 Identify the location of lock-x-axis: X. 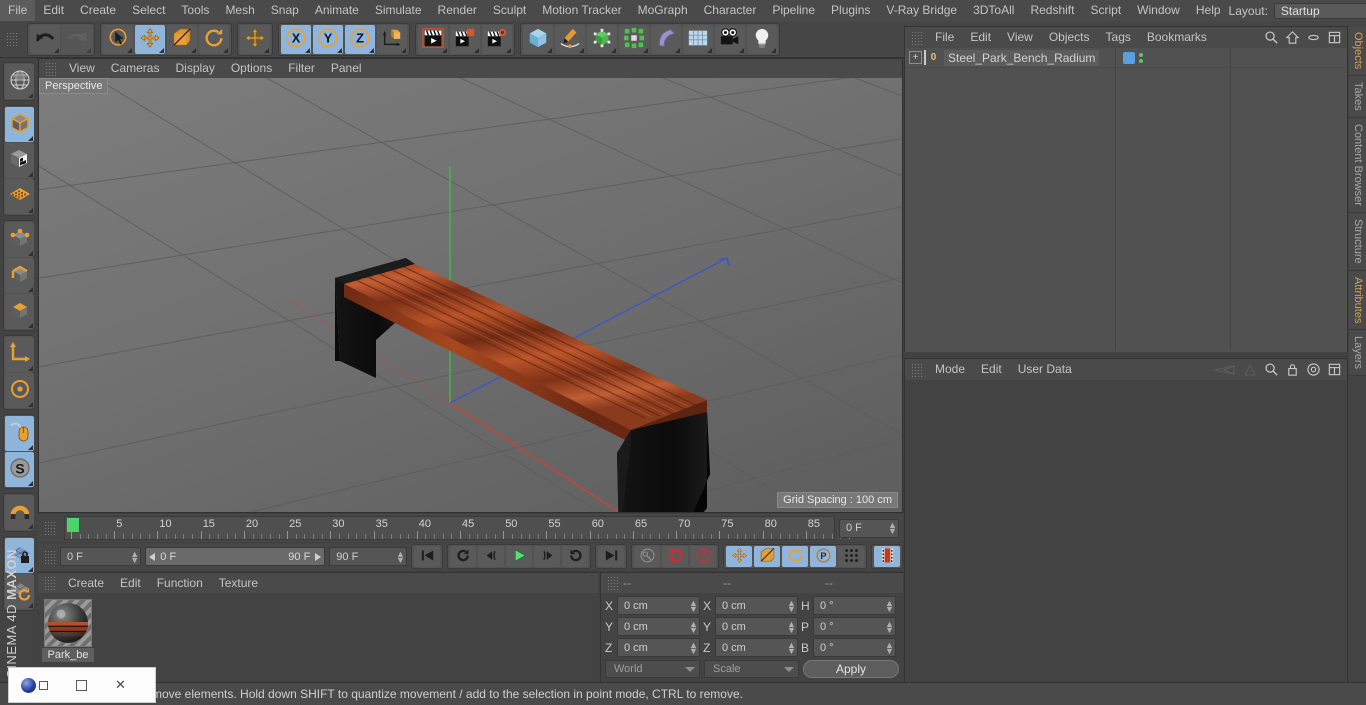
(296, 39).